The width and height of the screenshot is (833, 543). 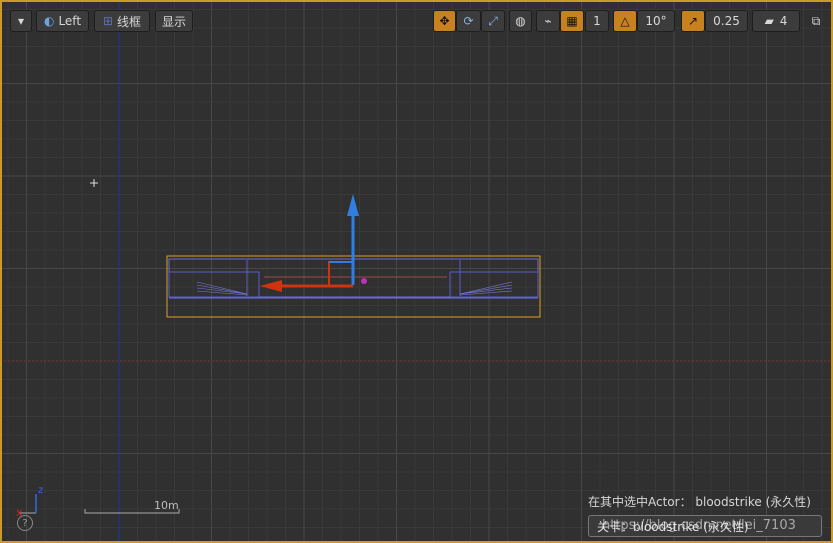 What do you see at coordinates (108, 21) in the screenshot?
I see `wireframe-icon: ⊞` at bounding box center [108, 21].